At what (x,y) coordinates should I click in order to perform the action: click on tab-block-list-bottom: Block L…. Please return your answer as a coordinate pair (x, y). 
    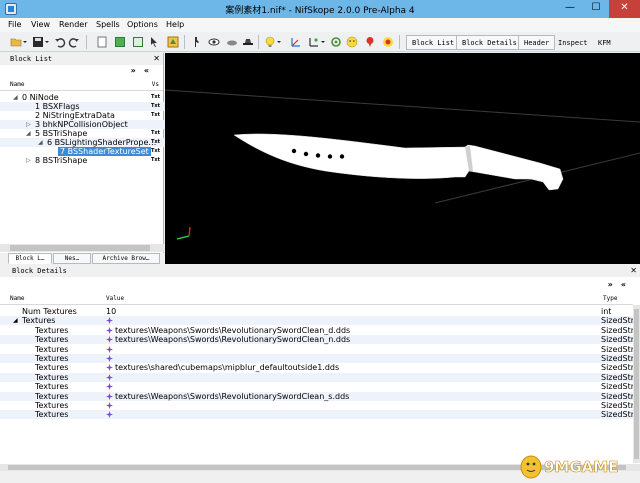
    Looking at the image, I should click on (30, 258).